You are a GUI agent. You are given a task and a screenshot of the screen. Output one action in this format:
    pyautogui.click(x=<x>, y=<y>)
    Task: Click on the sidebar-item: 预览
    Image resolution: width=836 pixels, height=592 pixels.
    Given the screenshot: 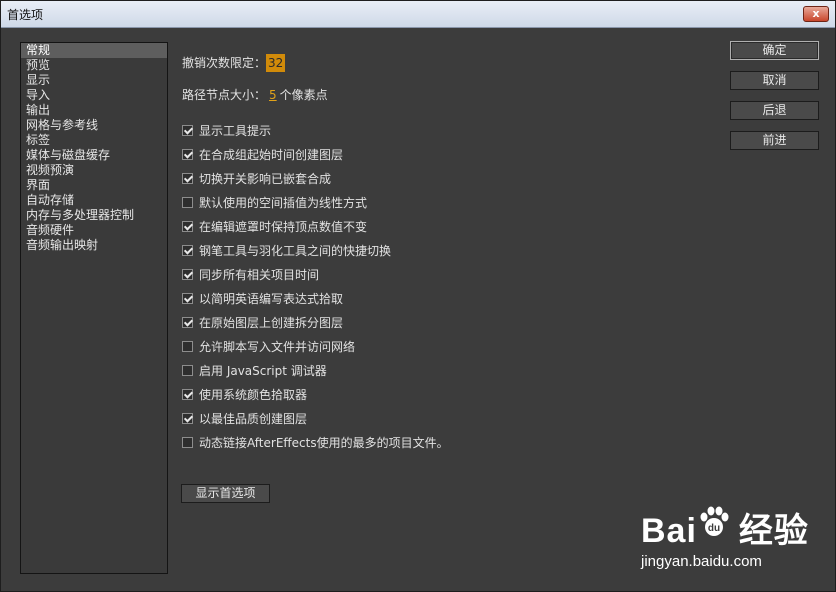 What is the action you would take?
    pyautogui.click(x=94, y=65)
    